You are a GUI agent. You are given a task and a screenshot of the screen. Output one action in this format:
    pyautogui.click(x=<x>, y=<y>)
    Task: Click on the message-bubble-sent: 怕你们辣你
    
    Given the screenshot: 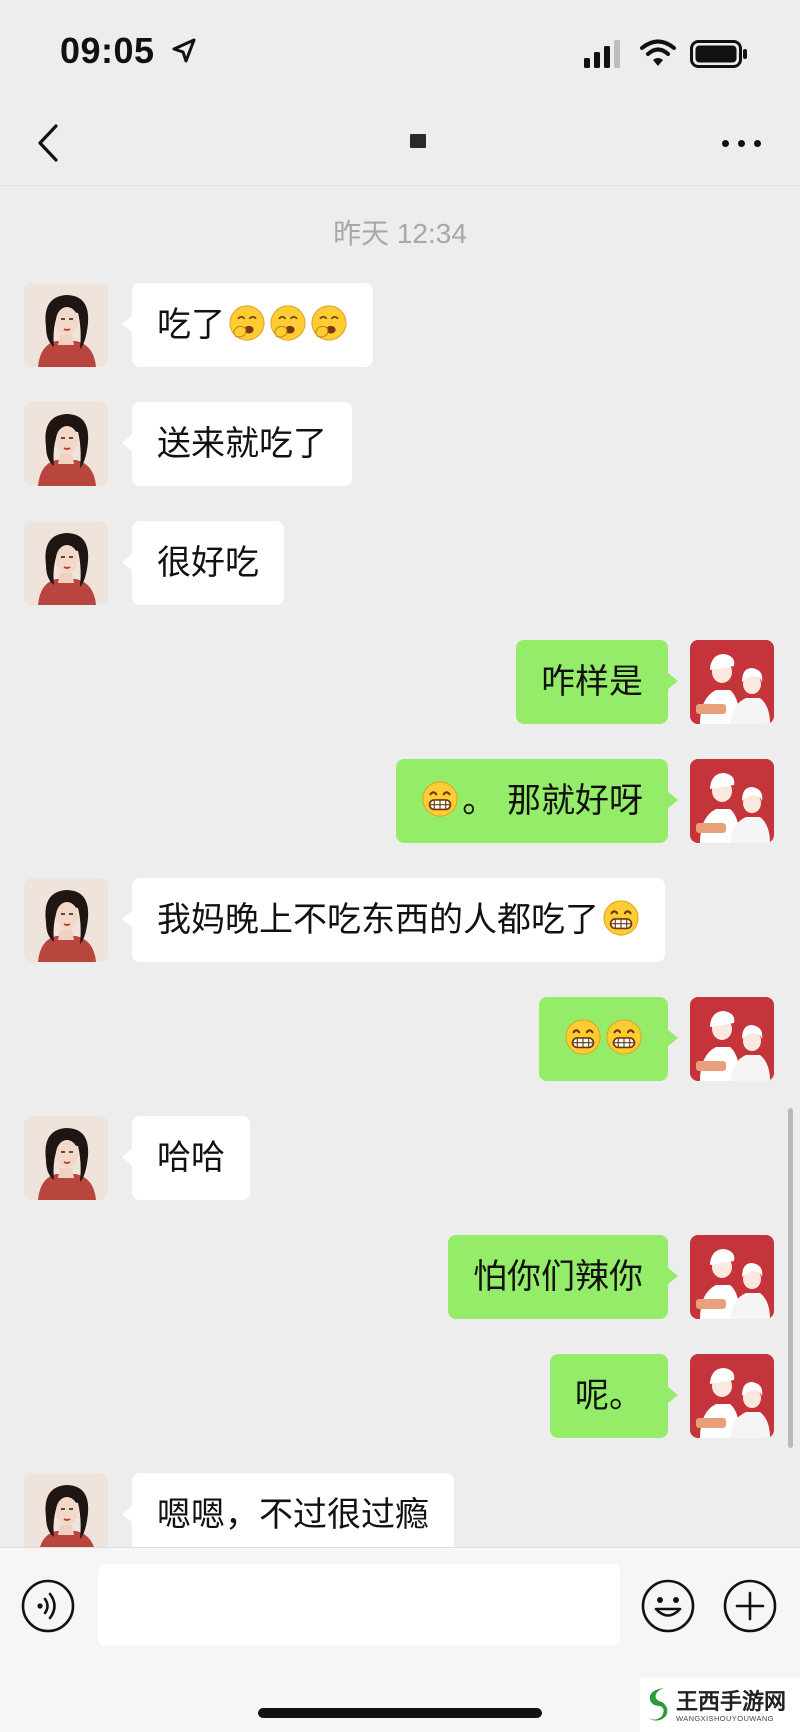 What is the action you would take?
    pyautogui.click(x=563, y=1277)
    